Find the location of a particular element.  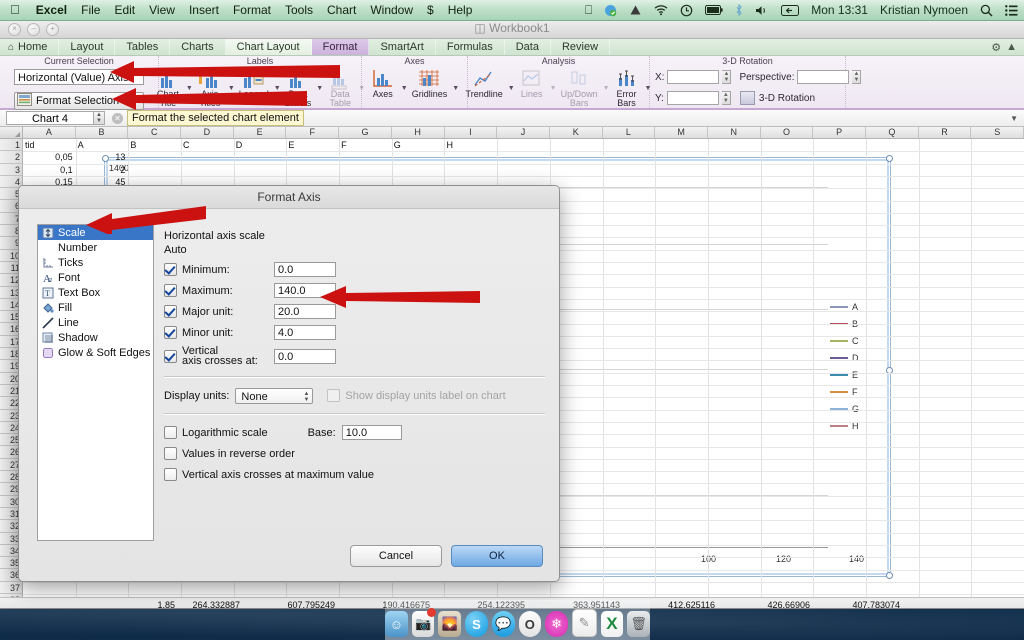

ok-button: OK is located at coordinates (497, 556).